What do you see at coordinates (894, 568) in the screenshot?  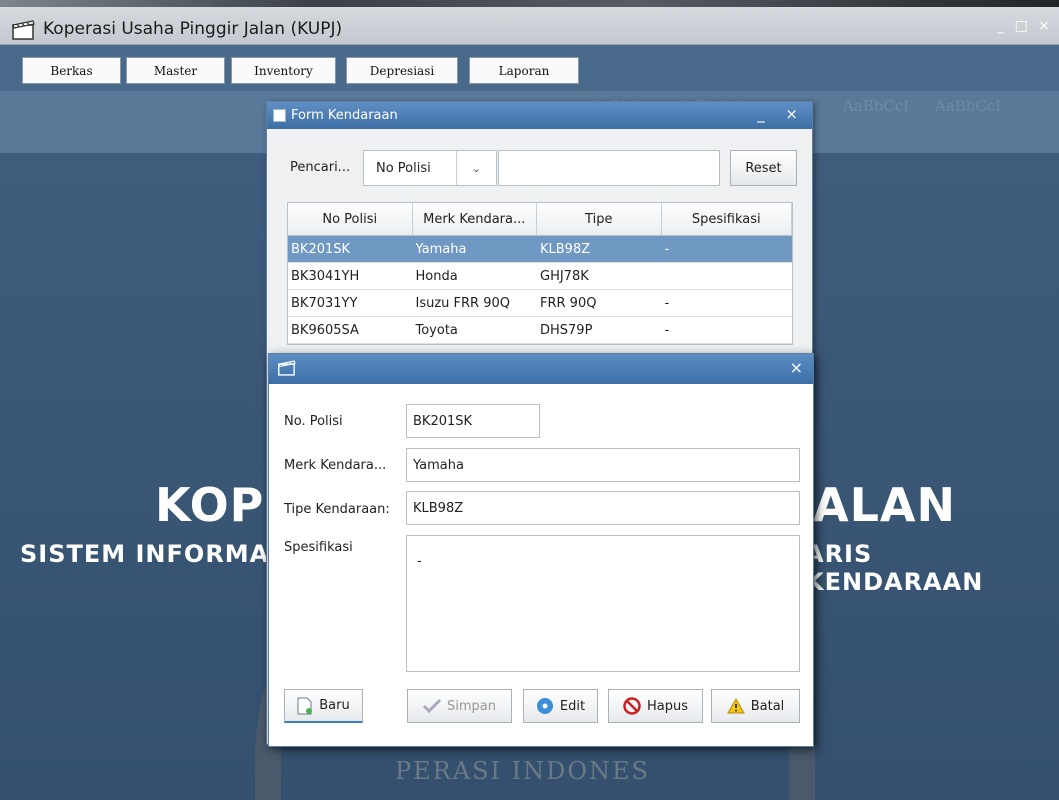 I see `background-subtitle-right: ARIS KENDARAAN` at bounding box center [894, 568].